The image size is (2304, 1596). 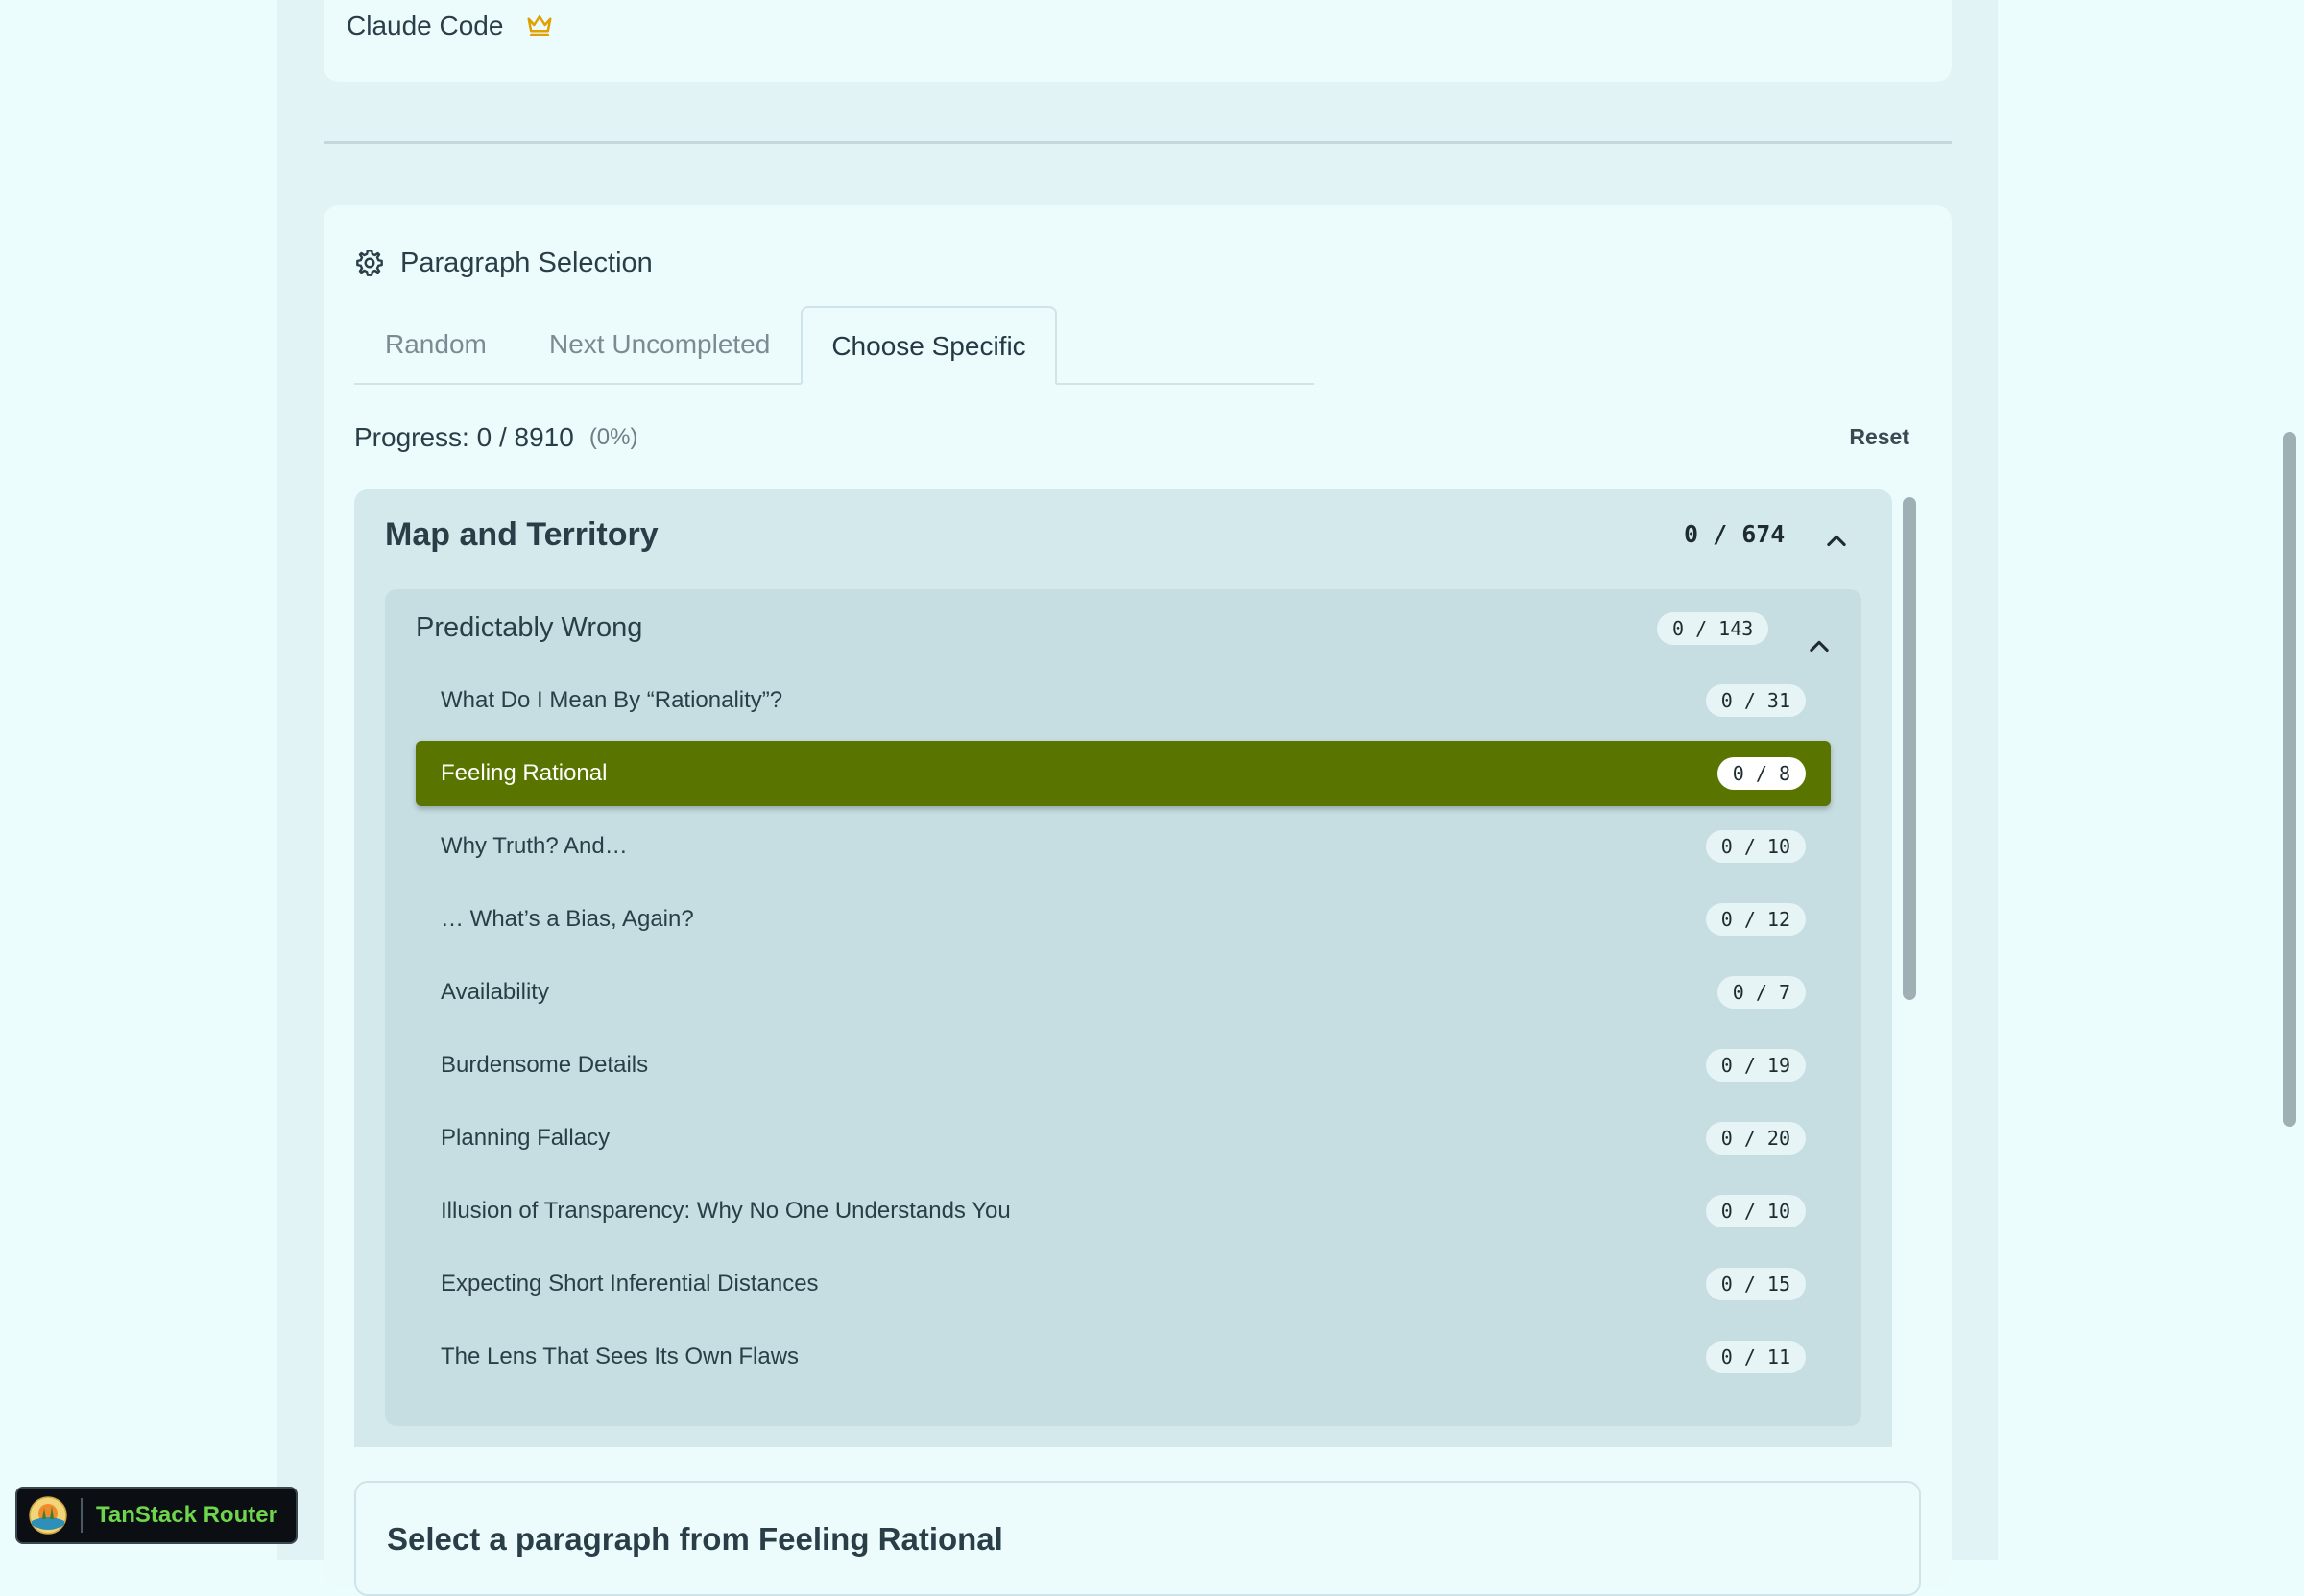 I want to click on progress-text: Progress: 0 / 8910, so click(x=464, y=437).